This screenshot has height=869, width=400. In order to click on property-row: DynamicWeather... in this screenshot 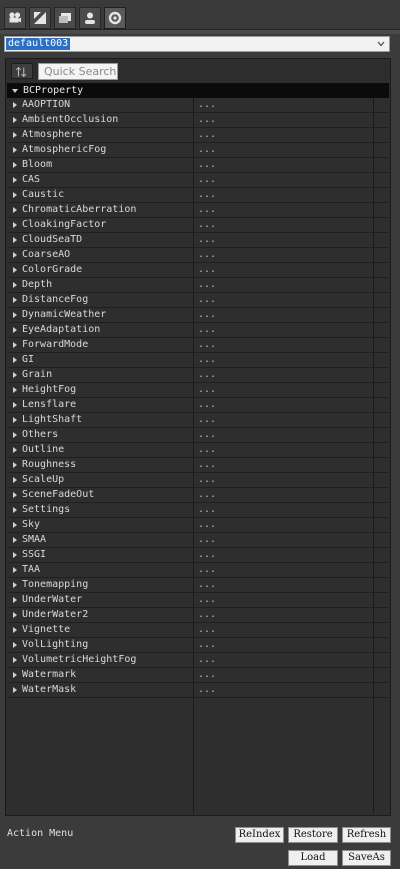, I will do `click(198, 315)`.